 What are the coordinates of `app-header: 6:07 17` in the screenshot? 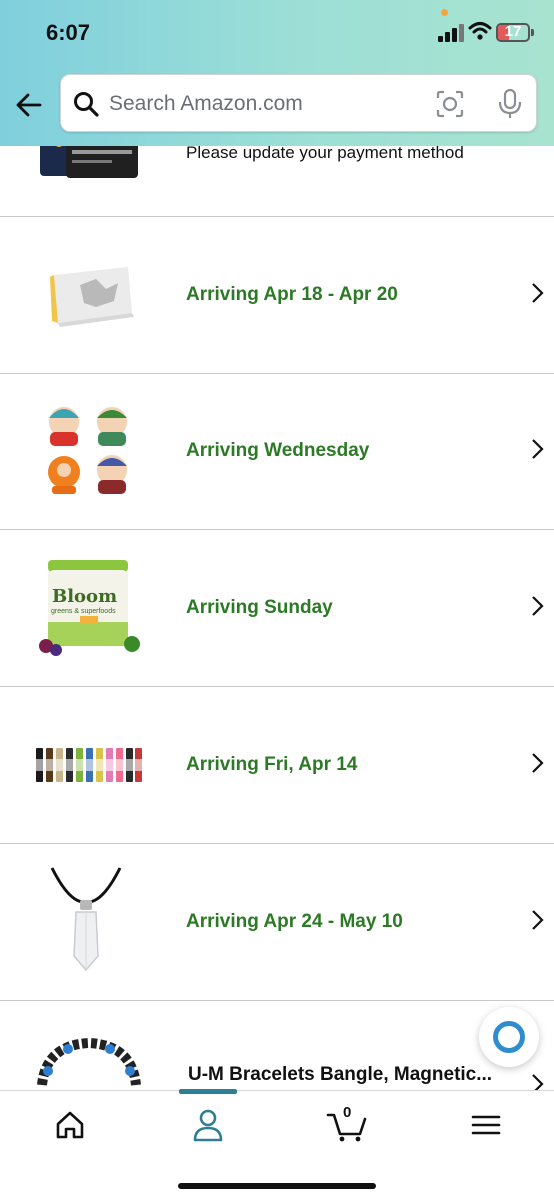 It's located at (277, 73).